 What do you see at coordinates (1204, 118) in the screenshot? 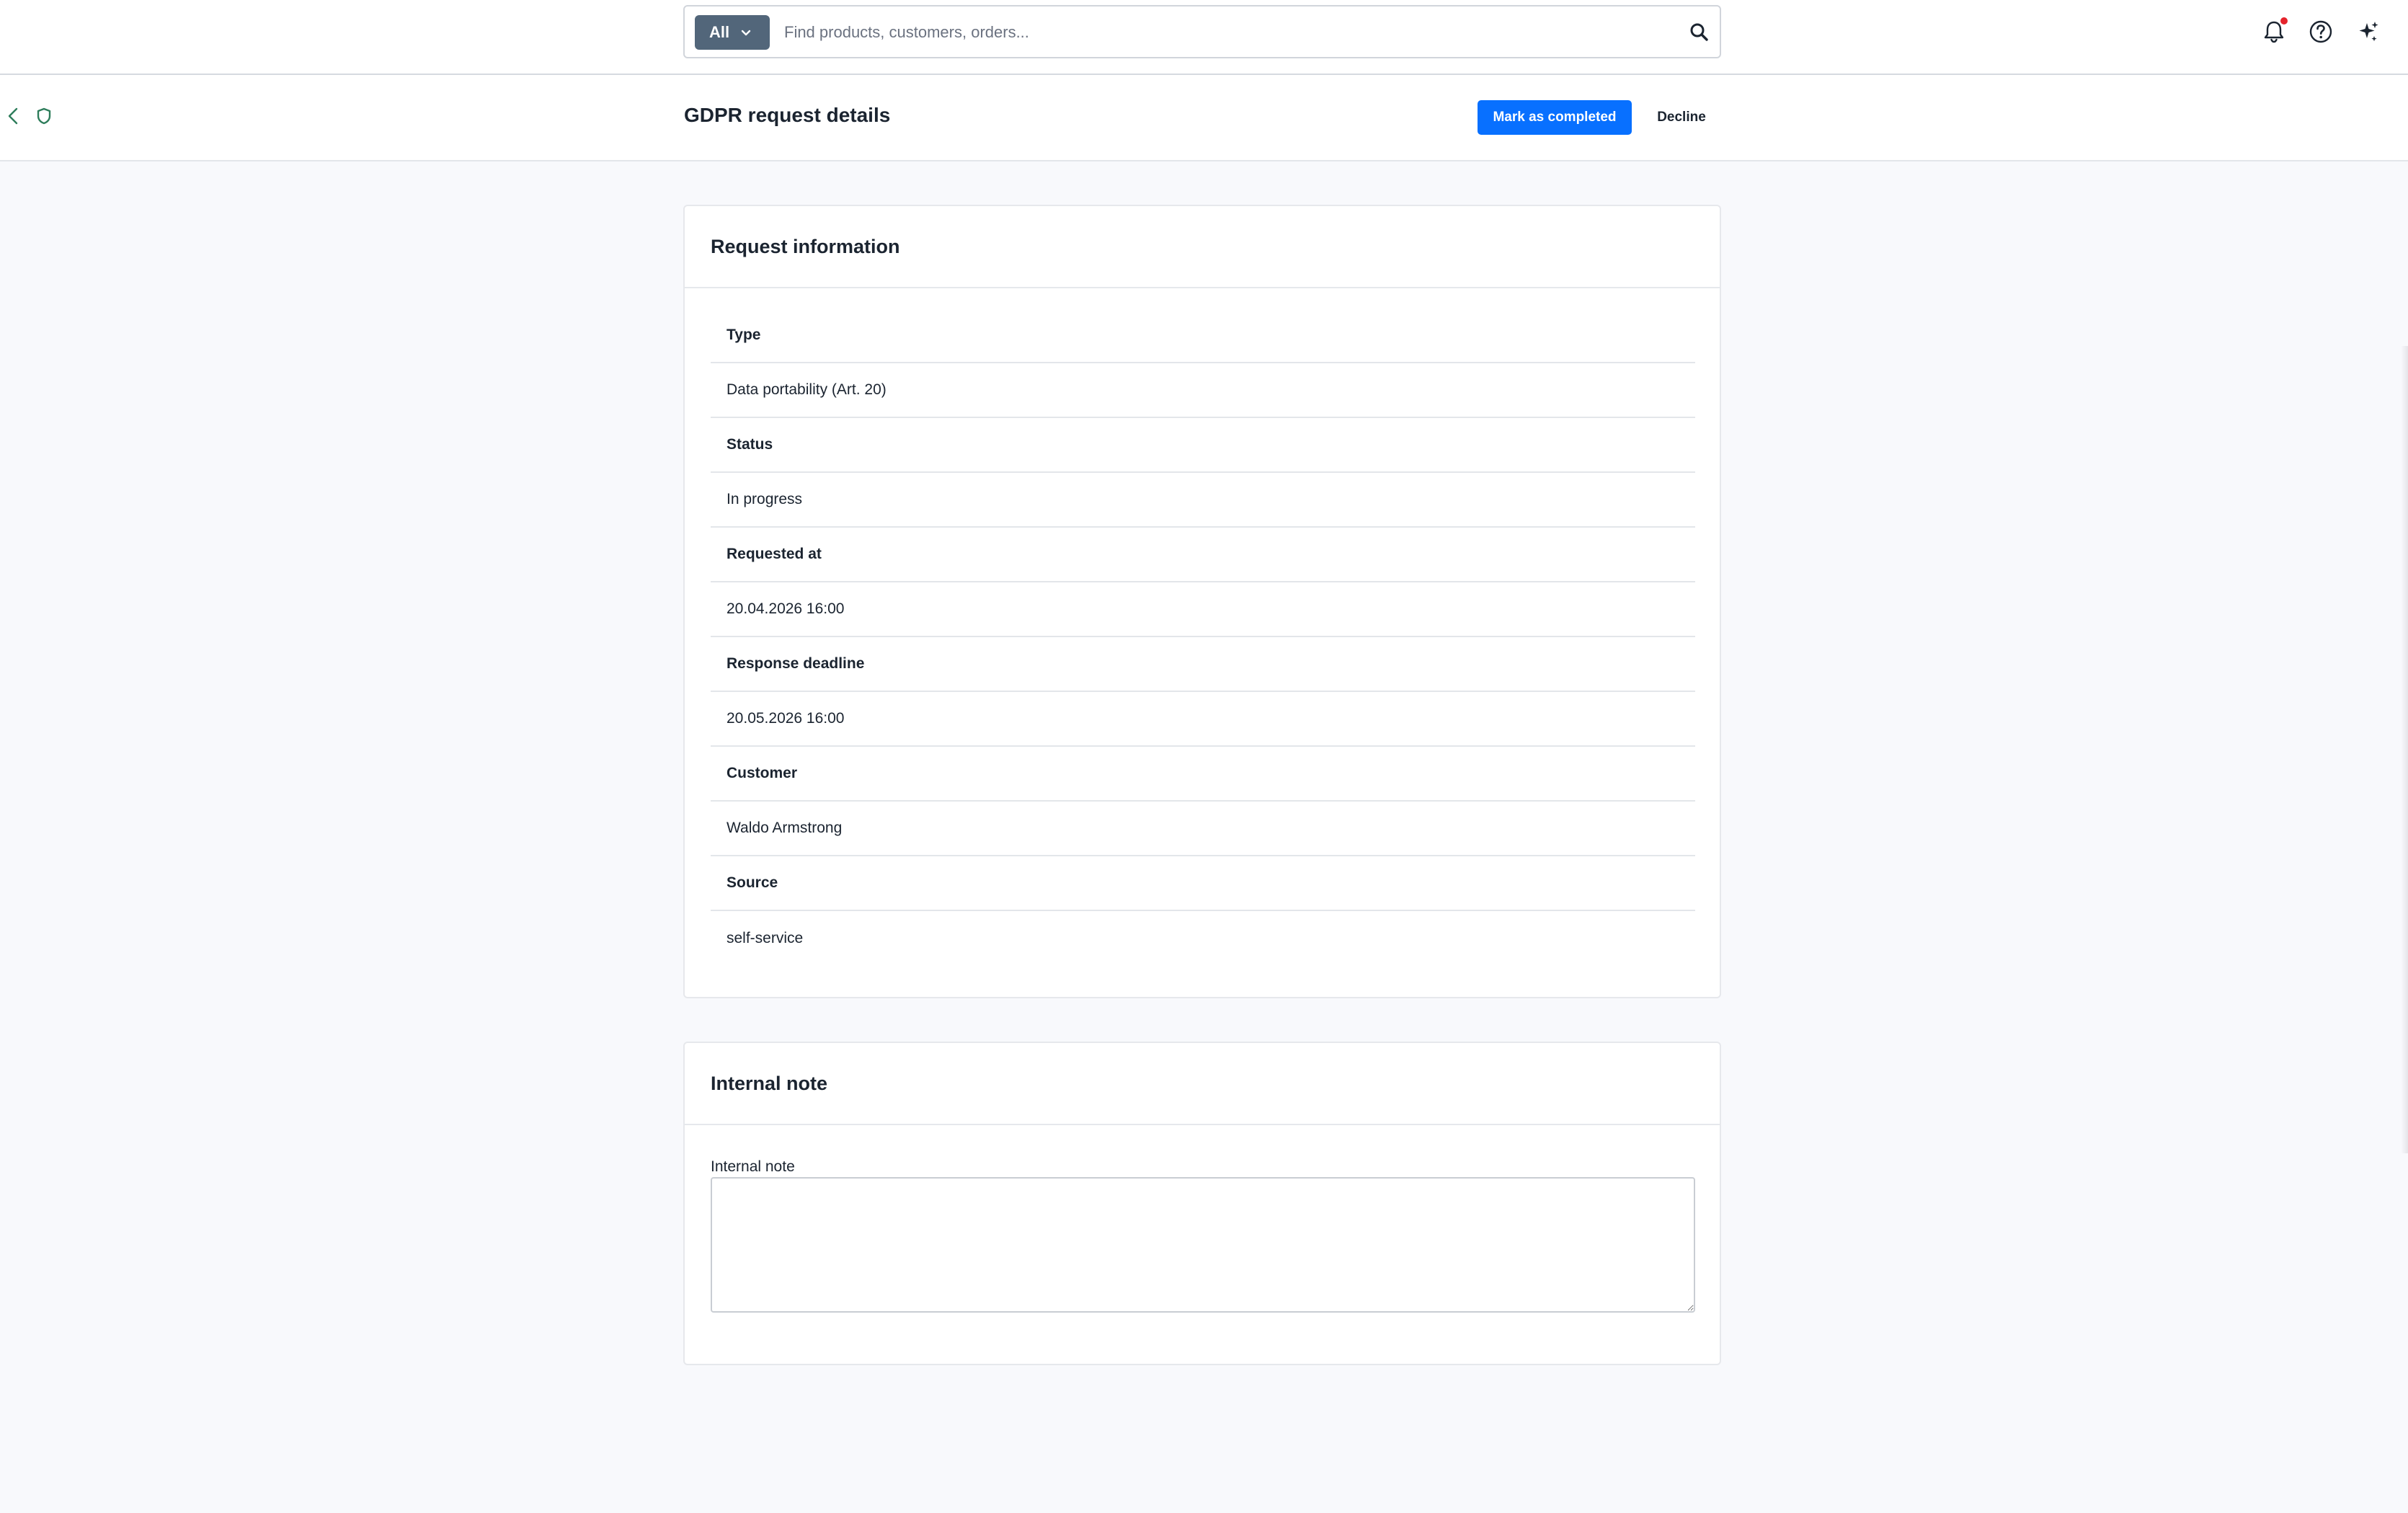
I see `page-header` at bounding box center [1204, 118].